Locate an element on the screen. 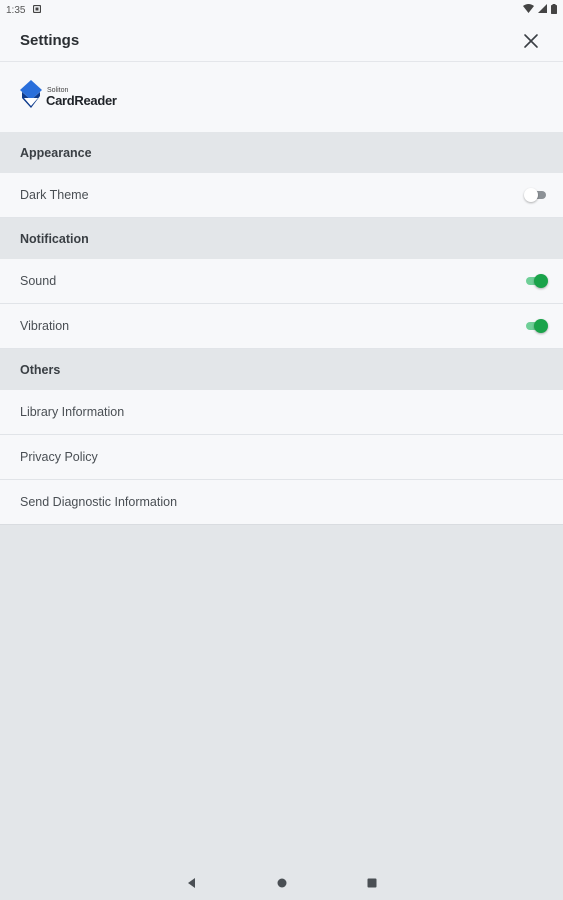 Image resolution: width=563 pixels, height=900 pixels. recents-button is located at coordinates (372, 883).